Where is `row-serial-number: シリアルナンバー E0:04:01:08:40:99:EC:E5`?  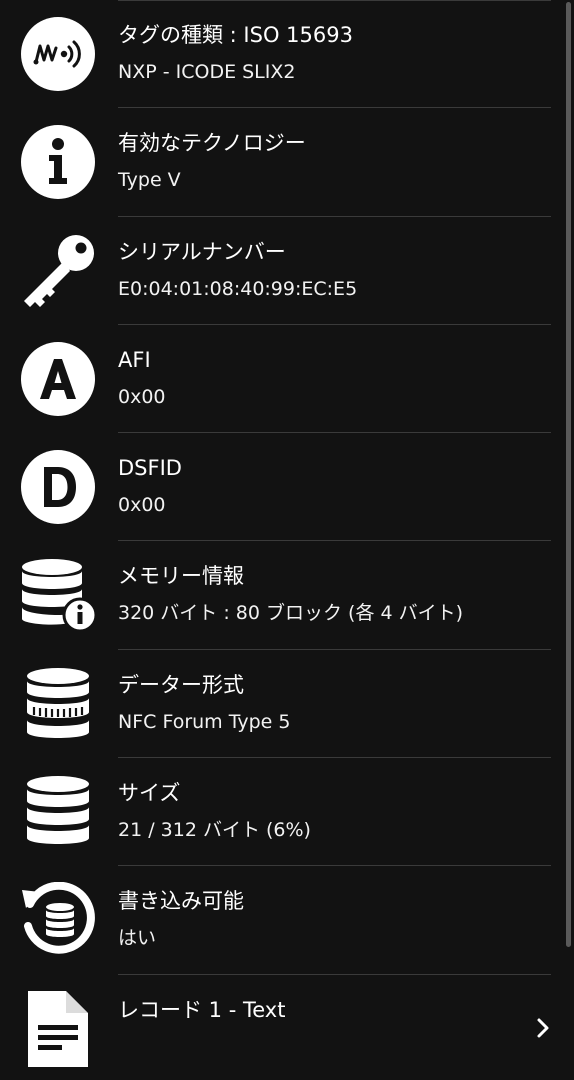 row-serial-number: シリアルナンバー E0:04:01:08:40:99:EC:E5 is located at coordinates (287, 271).